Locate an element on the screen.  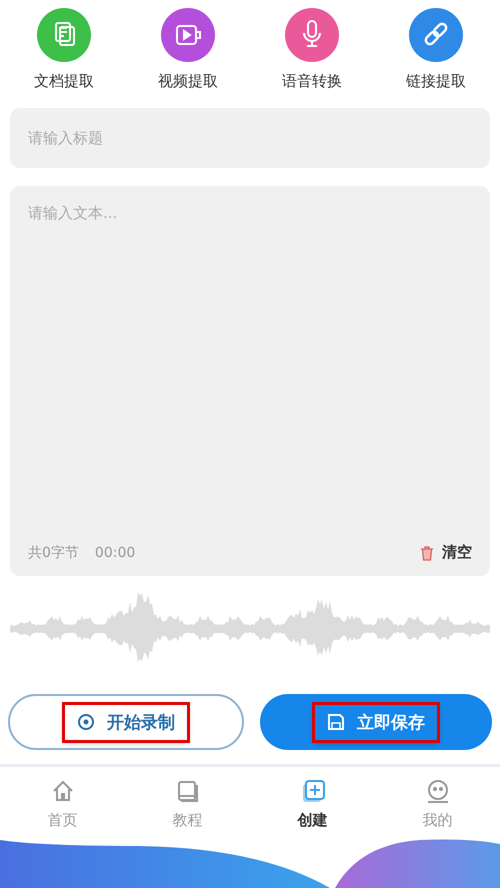
tool-label: 语音转换 is located at coordinates (312, 81).